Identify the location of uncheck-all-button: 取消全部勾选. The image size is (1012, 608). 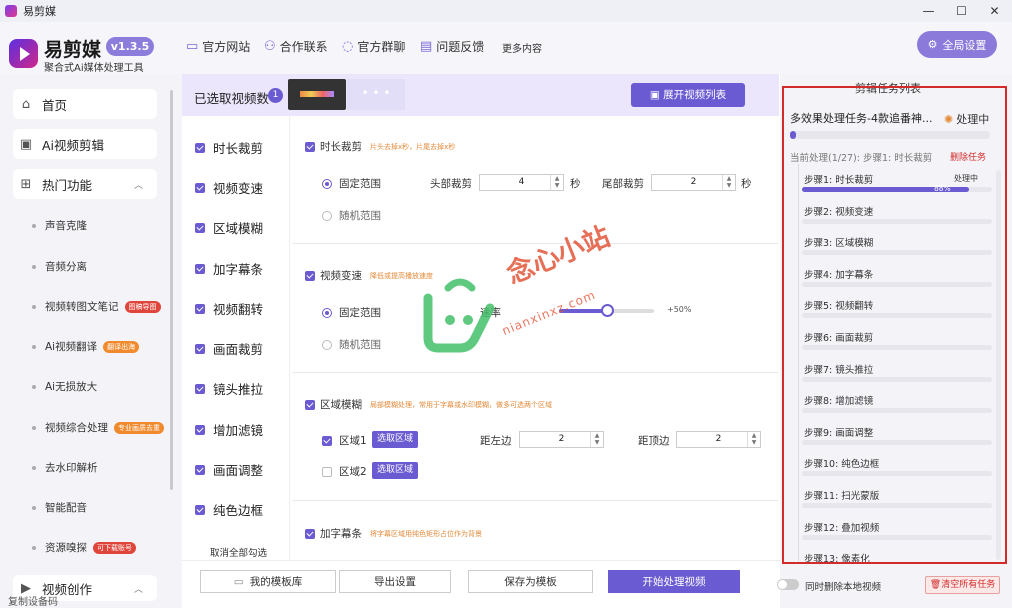
(238, 552).